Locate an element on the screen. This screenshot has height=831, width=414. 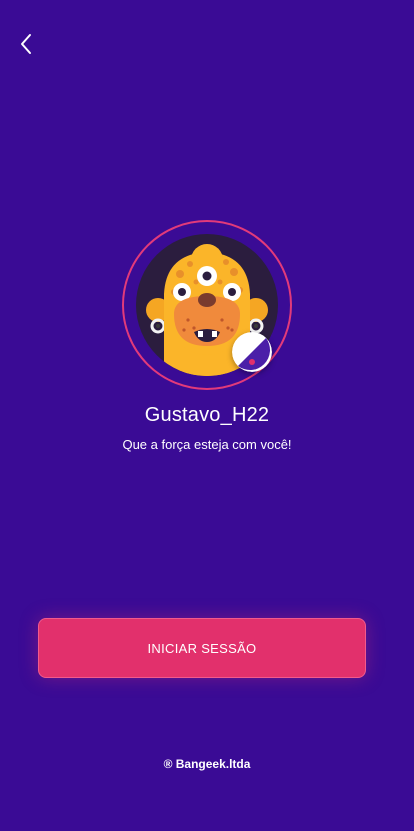
username: Gustavo_H22 is located at coordinates (207, 415).